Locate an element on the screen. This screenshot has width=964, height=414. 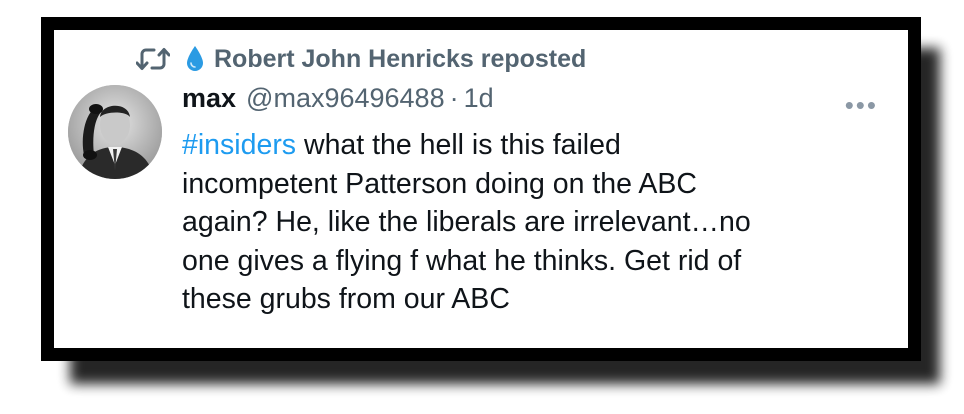
more-options-icon: ••• is located at coordinates (861, 105).